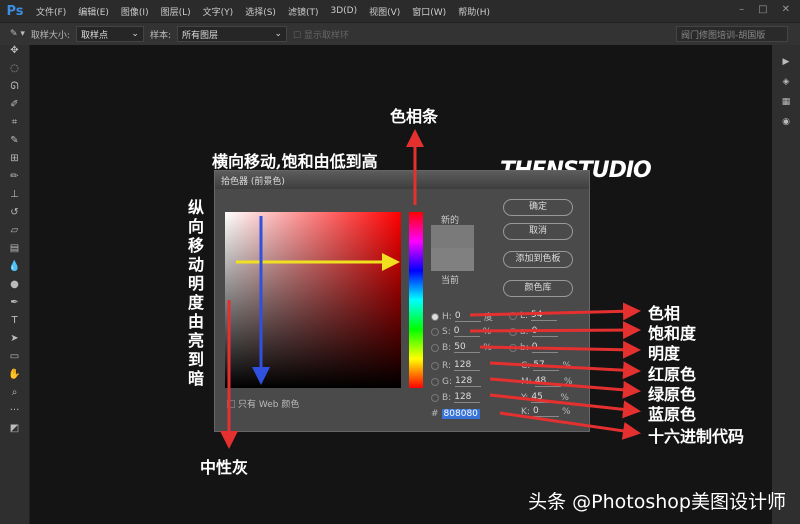 The image size is (800, 524). Describe the element at coordinates (565, 370) in the screenshot. I see `red-arrow` at that location.